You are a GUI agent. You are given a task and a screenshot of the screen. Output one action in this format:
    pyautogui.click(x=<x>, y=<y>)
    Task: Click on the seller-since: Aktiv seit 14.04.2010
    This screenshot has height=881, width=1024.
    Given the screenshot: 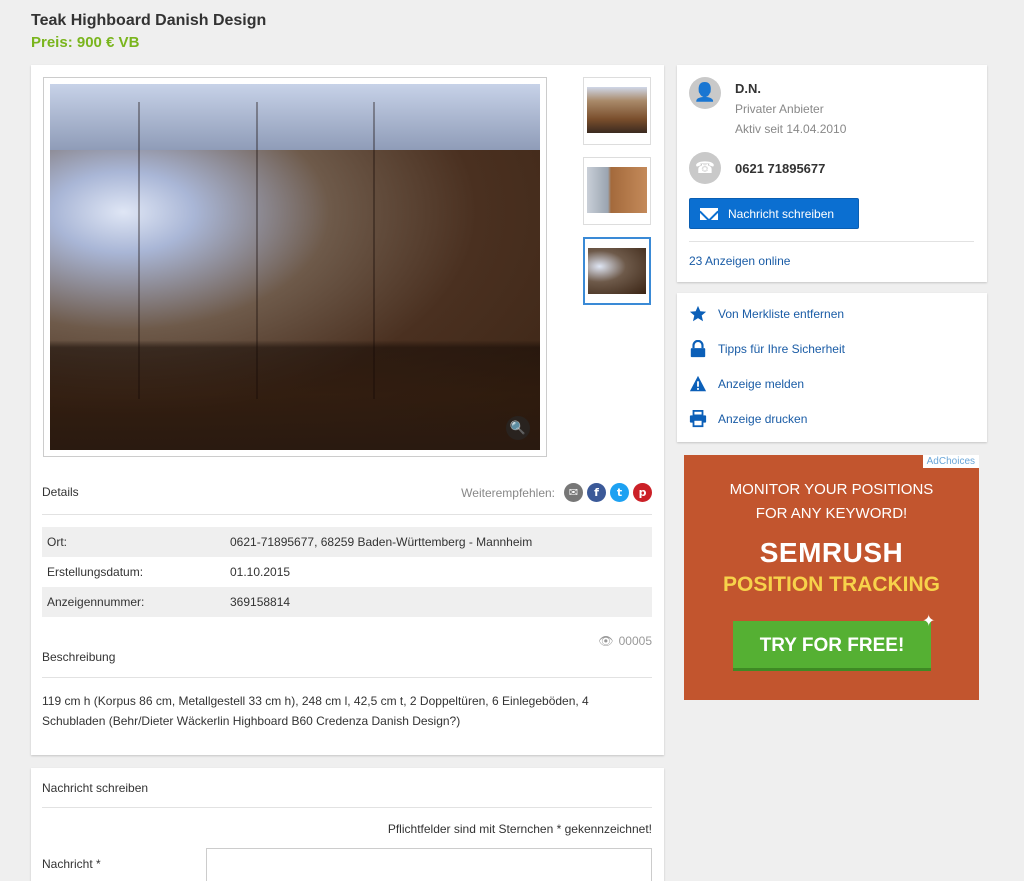 What is the action you would take?
    pyautogui.click(x=791, y=129)
    